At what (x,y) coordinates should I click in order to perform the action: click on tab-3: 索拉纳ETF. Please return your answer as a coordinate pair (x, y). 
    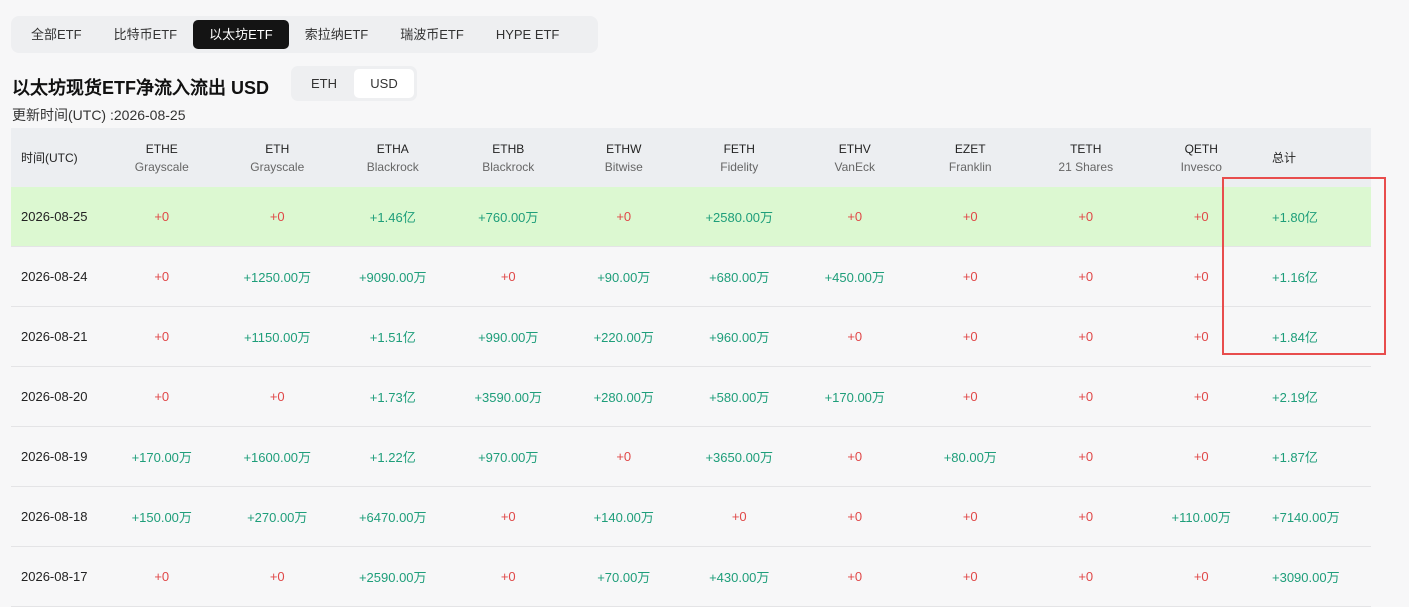
    Looking at the image, I should click on (337, 34).